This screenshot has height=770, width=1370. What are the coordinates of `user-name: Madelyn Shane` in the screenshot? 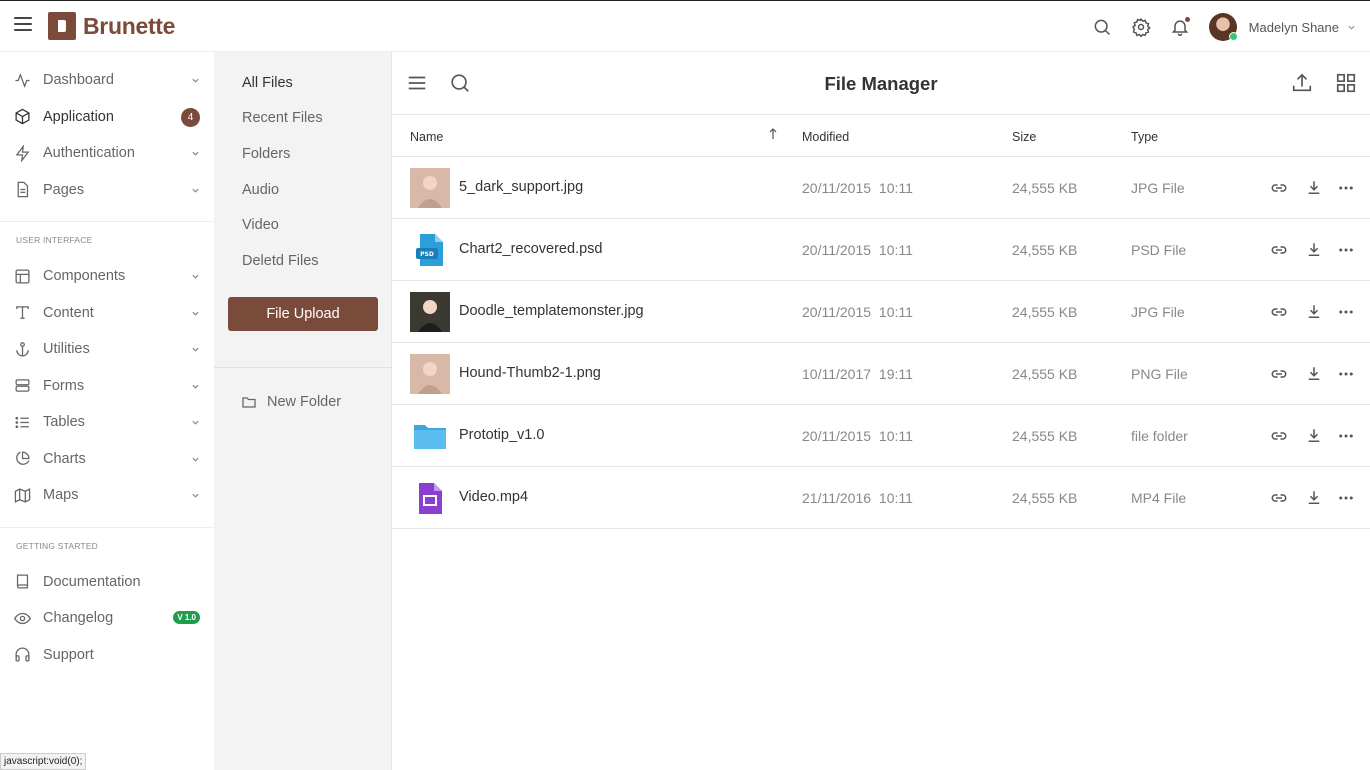 It's located at (1294, 27).